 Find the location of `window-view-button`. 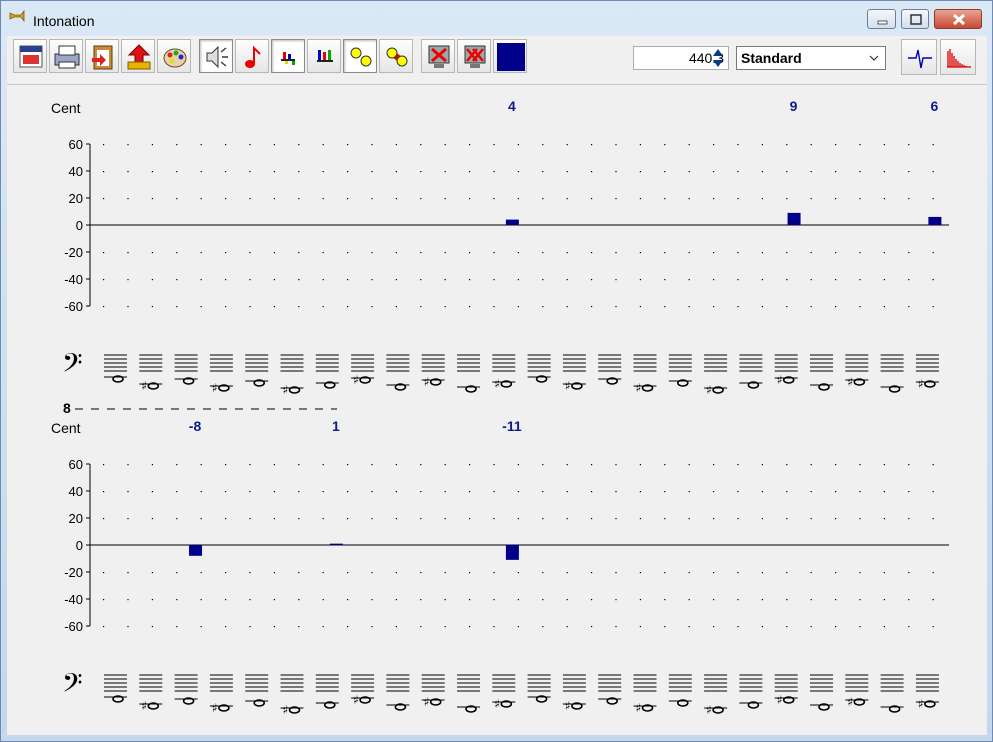

window-view-button is located at coordinates (30, 56).